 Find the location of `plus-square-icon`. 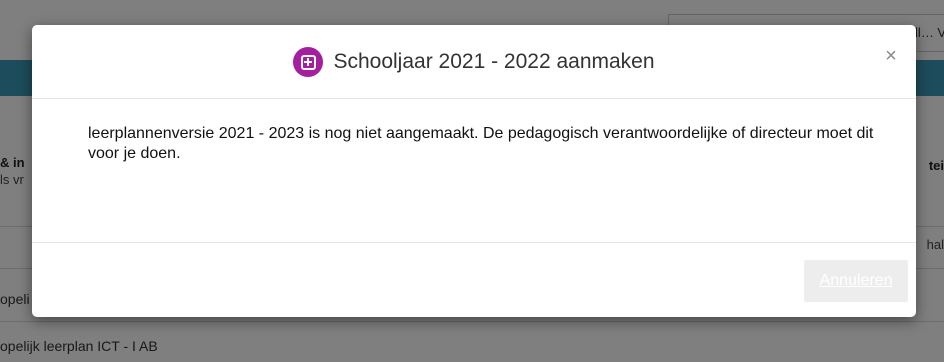

plus-square-icon is located at coordinates (308, 62).